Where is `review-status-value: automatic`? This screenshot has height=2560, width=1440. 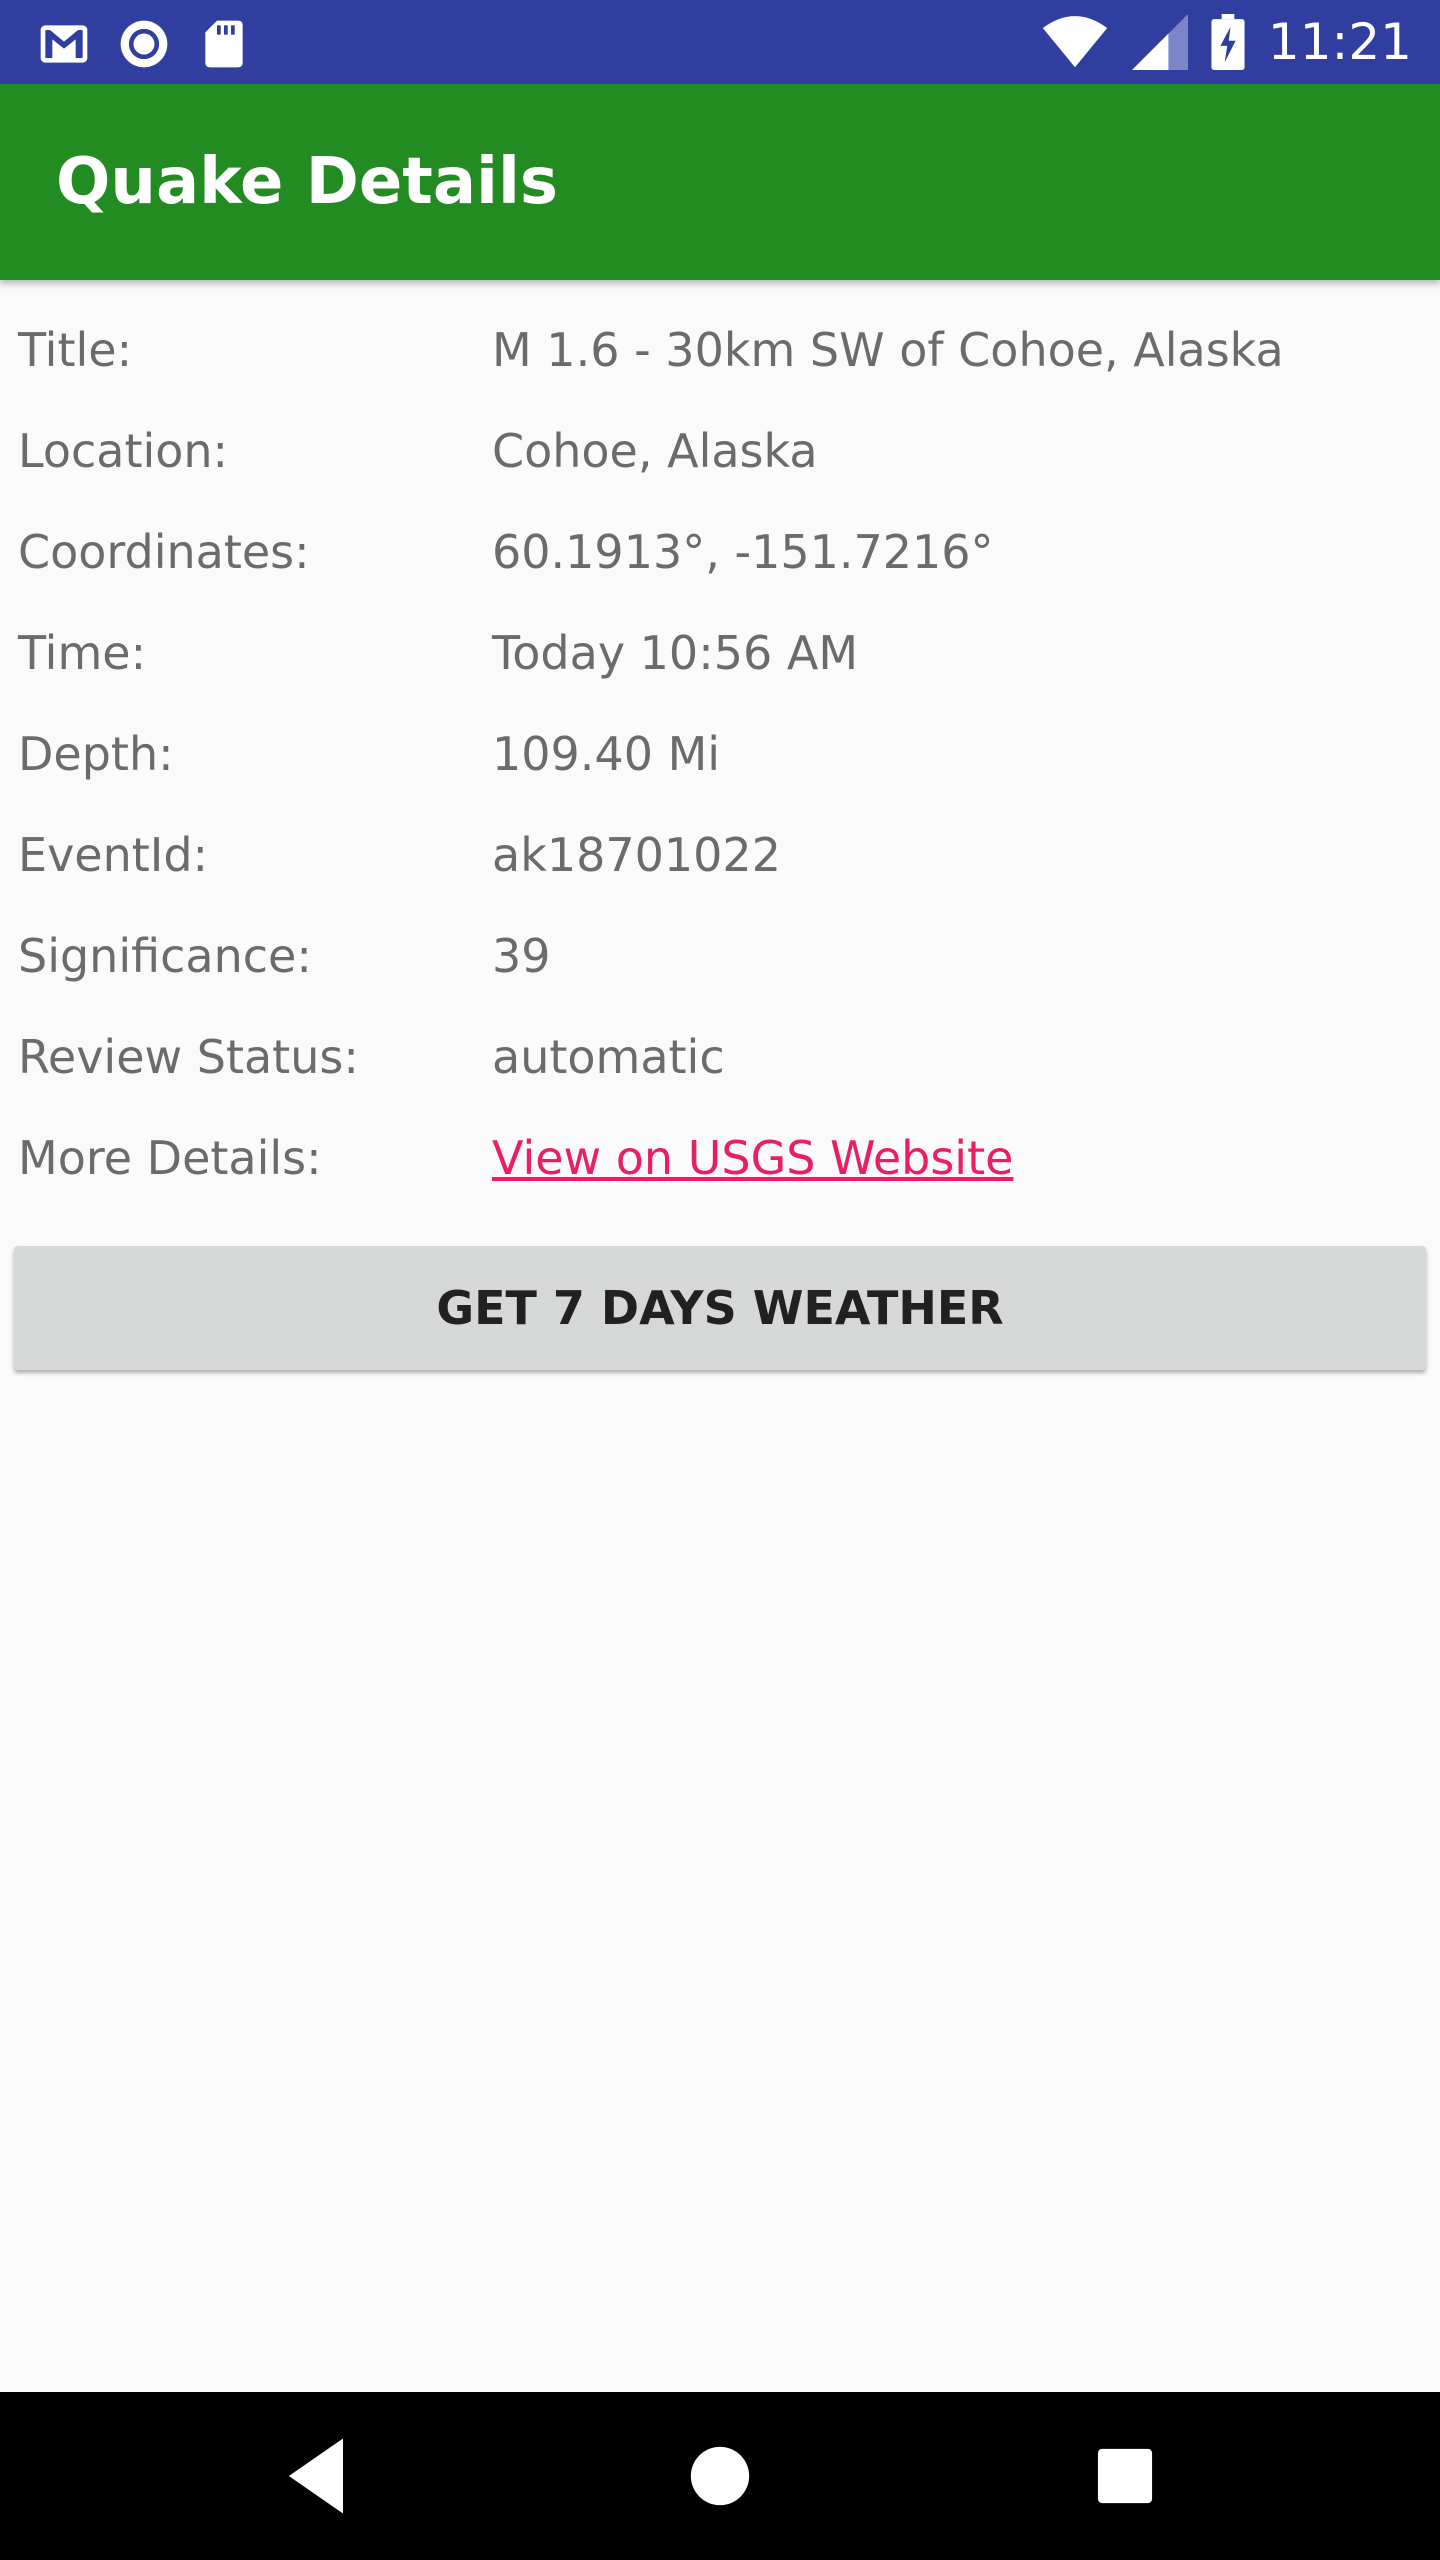
review-status-value: automatic is located at coordinates (608, 1057).